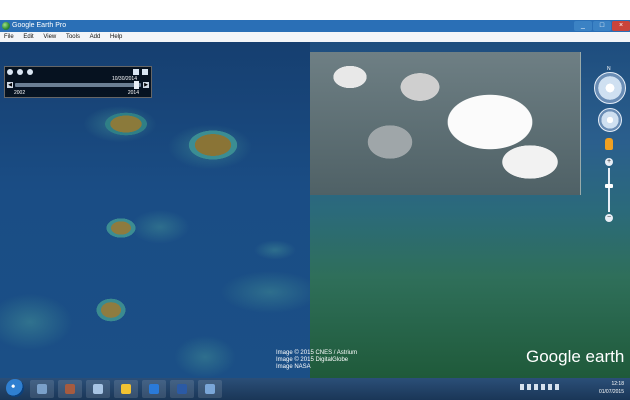  I want to click on look-joystick-icon, so click(610, 88).